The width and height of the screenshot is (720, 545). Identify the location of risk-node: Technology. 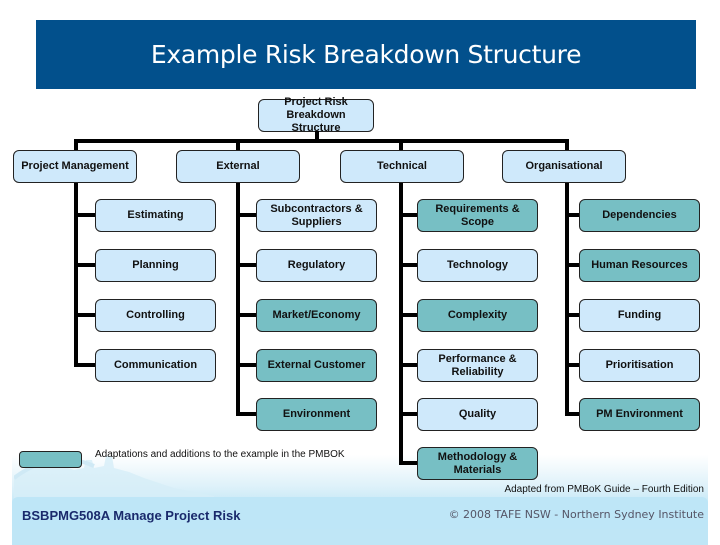
(477, 265).